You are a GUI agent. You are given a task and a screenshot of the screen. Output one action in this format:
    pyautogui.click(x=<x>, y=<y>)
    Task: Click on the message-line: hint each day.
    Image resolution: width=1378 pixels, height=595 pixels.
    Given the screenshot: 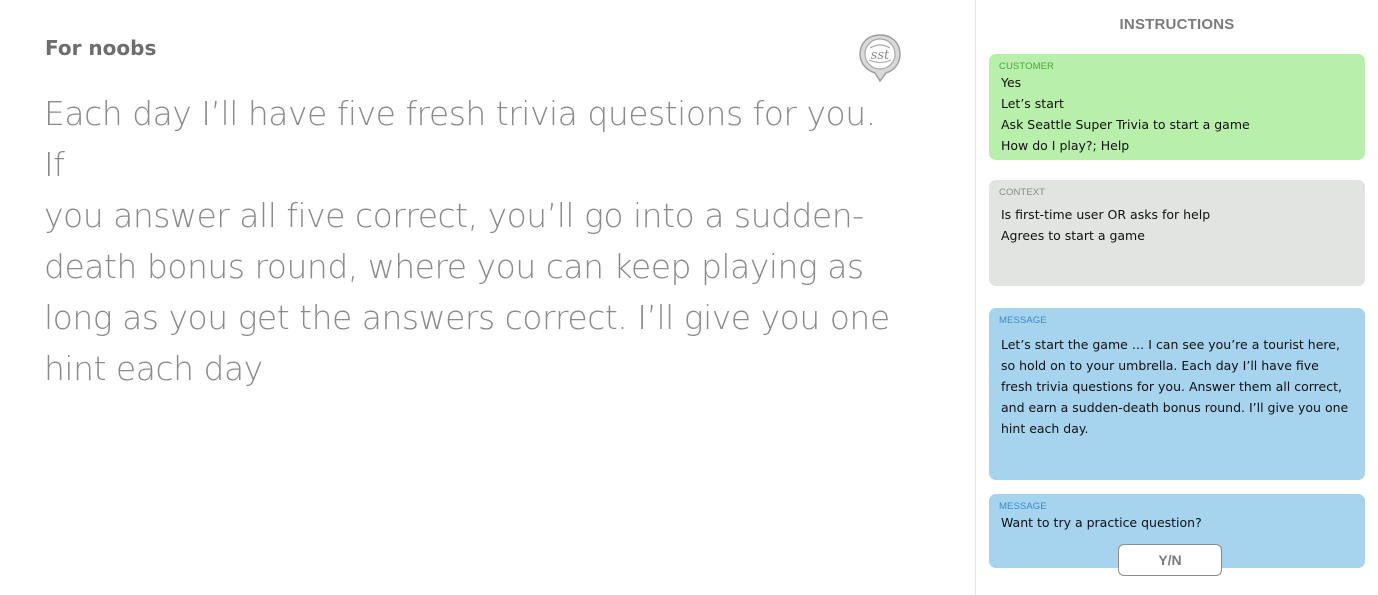 What is the action you would take?
    pyautogui.click(x=1045, y=428)
    